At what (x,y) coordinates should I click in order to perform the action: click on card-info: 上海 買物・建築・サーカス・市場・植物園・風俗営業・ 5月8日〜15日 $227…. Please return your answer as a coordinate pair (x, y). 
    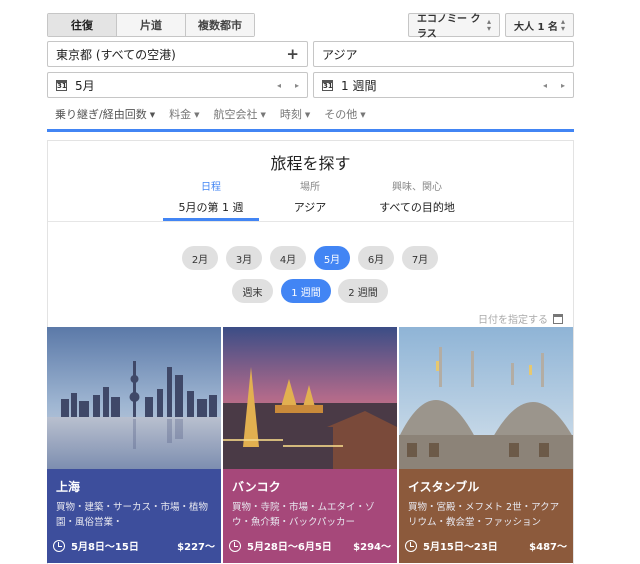
    Looking at the image, I should click on (134, 516).